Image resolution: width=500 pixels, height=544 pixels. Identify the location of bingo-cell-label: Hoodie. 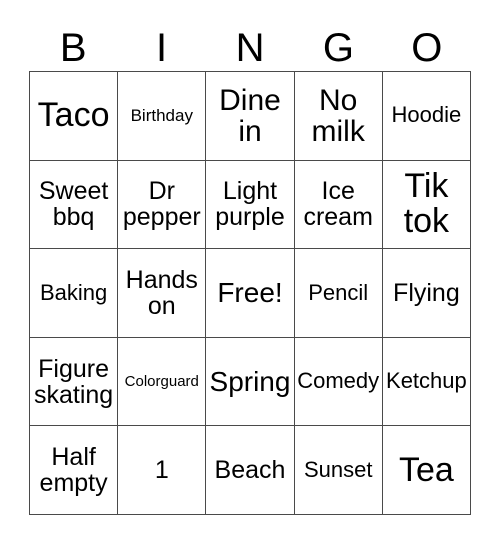
(426, 115).